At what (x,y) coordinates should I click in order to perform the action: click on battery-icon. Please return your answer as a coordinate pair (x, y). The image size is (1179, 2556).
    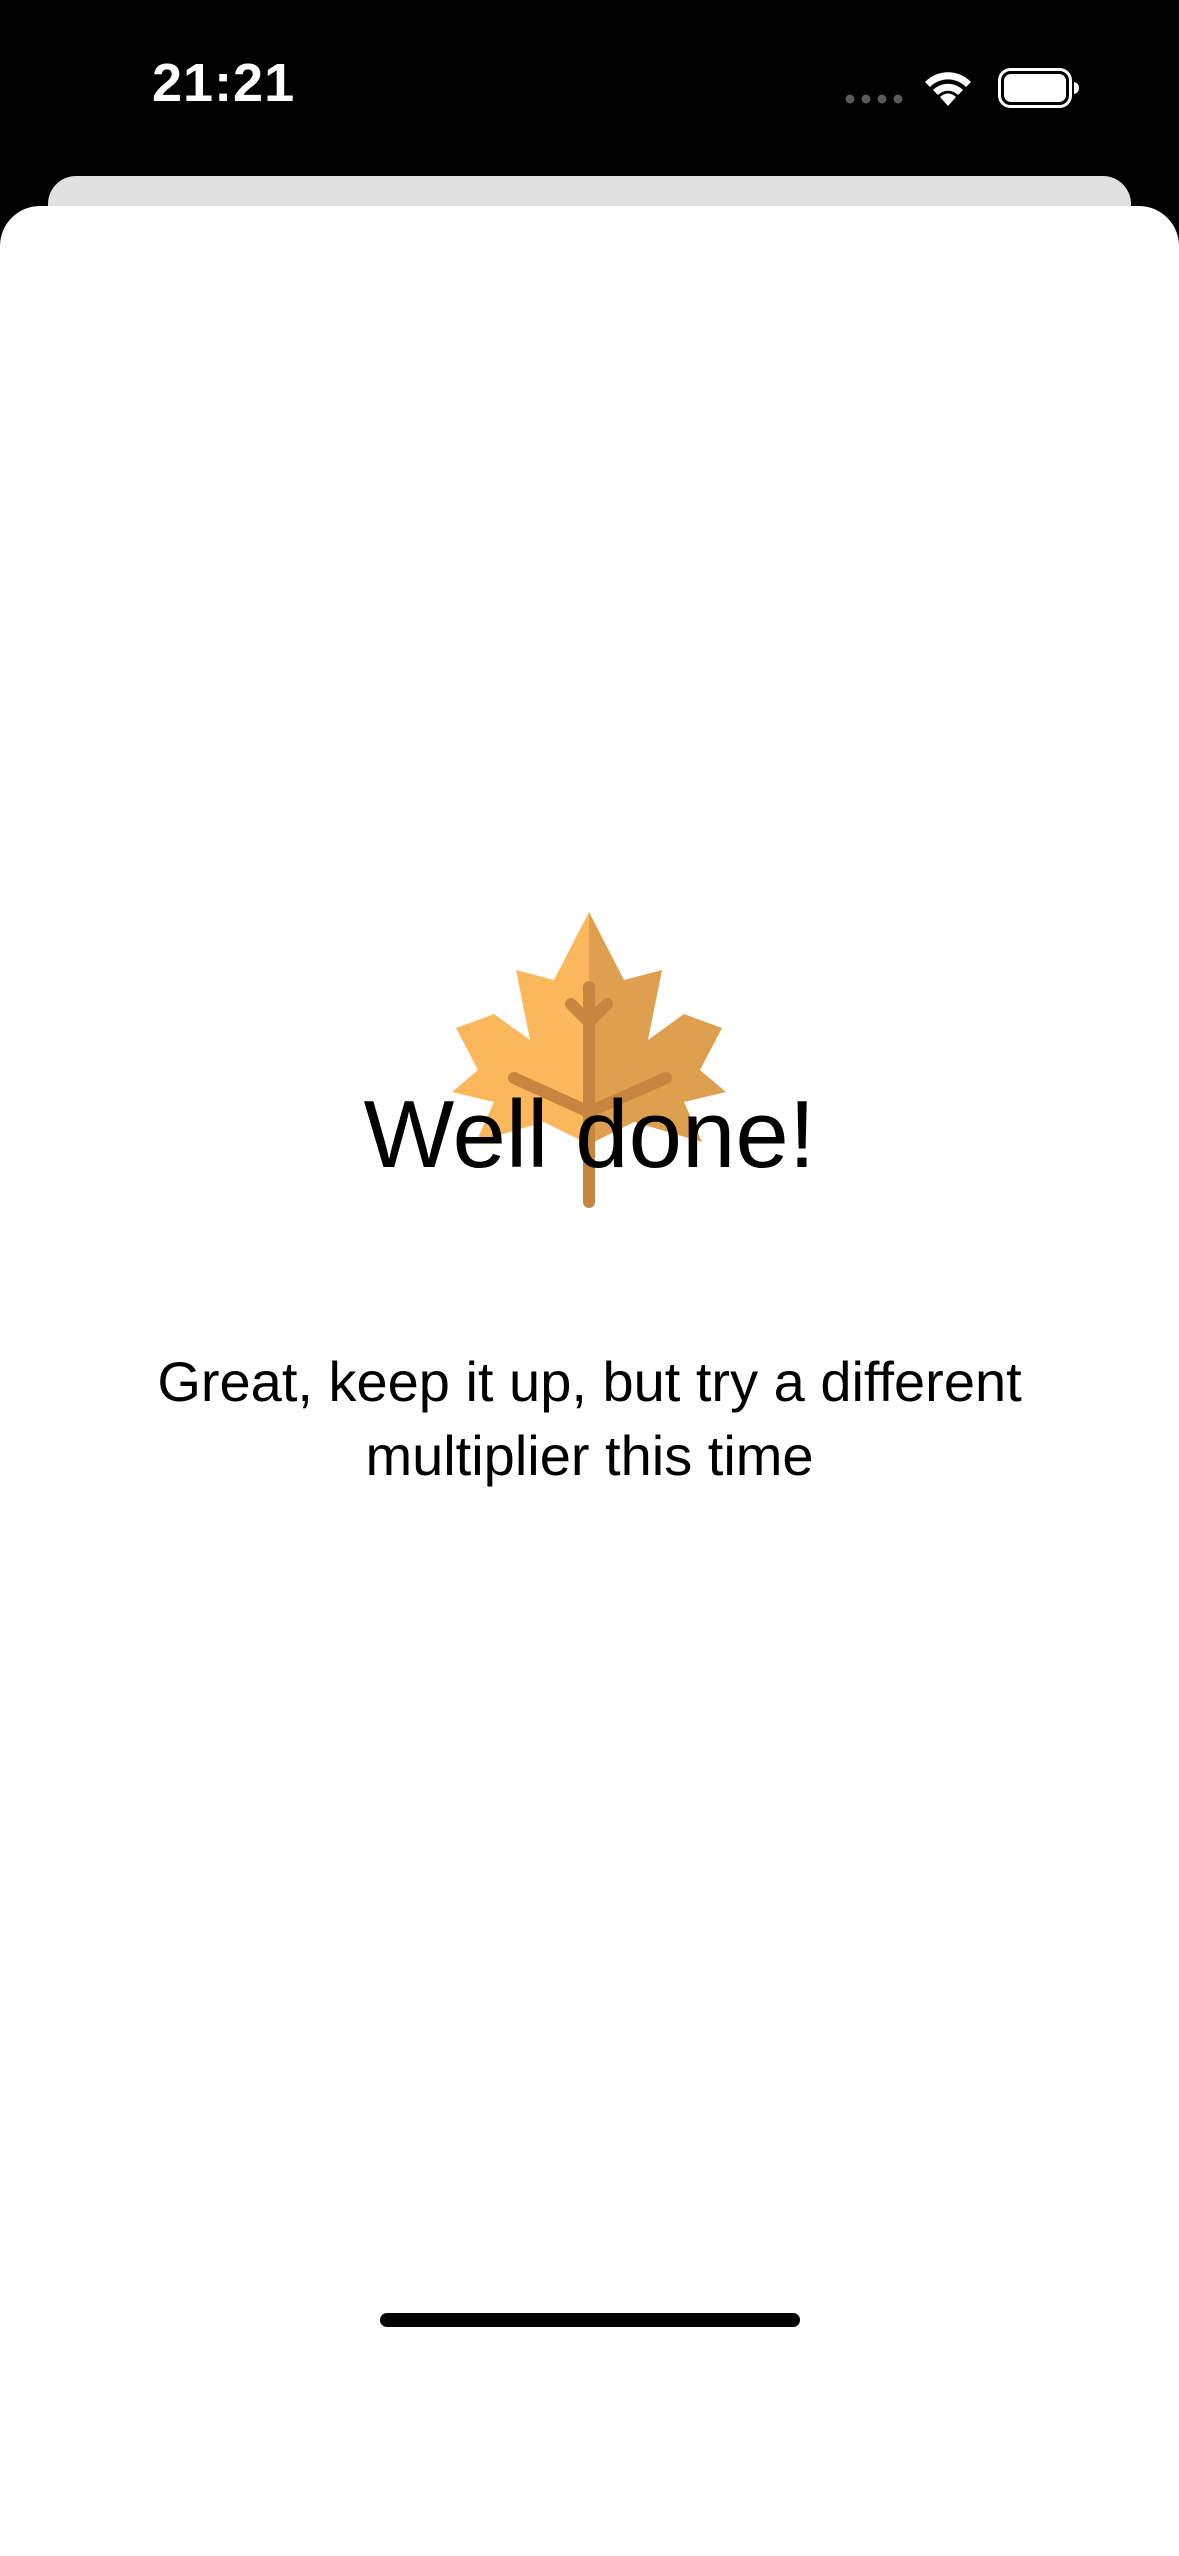
    Looking at the image, I should click on (1038, 88).